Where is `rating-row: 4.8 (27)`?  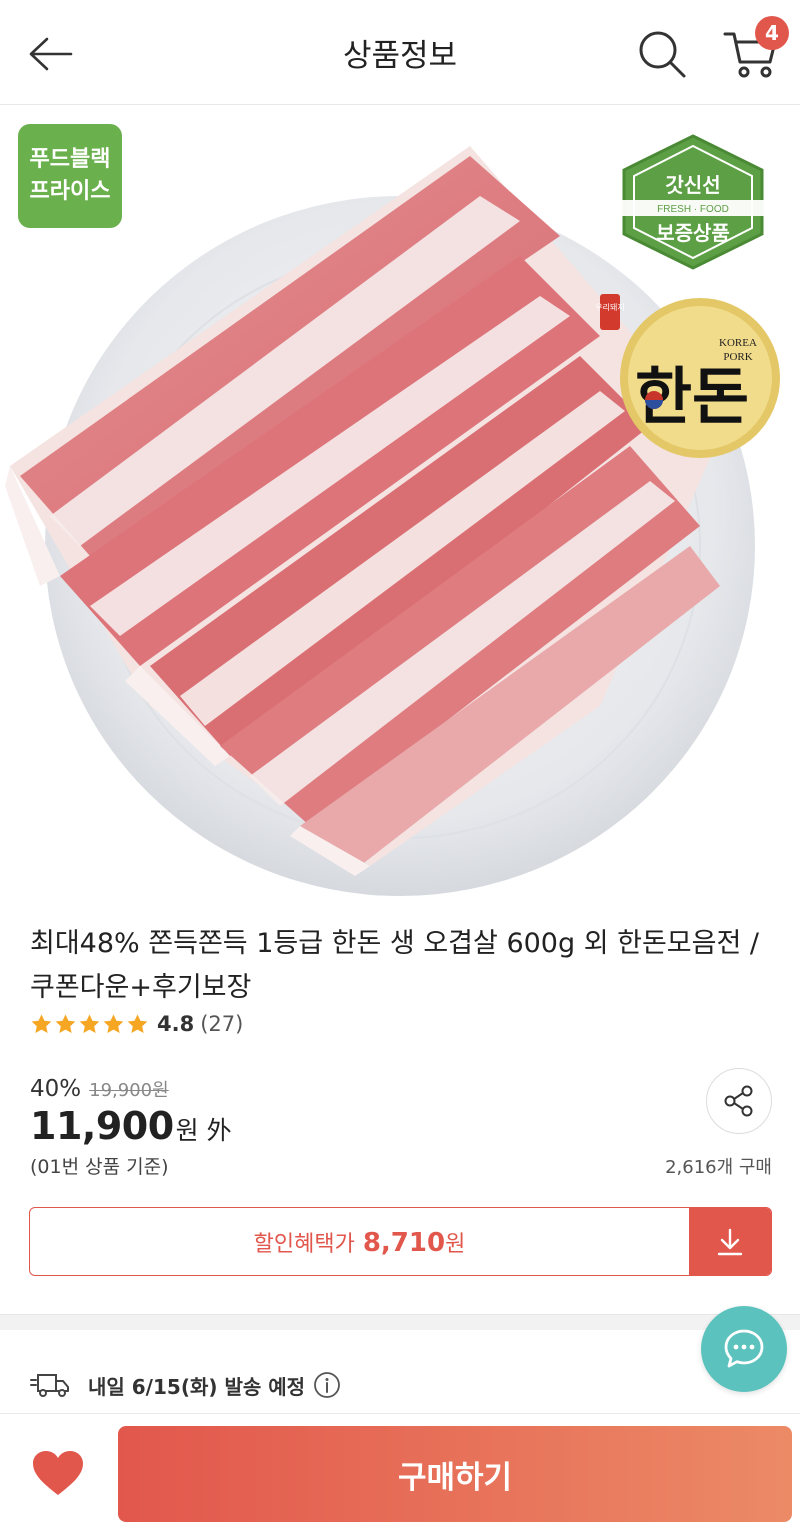
rating-row: 4.8 (27) is located at coordinates (136, 1024).